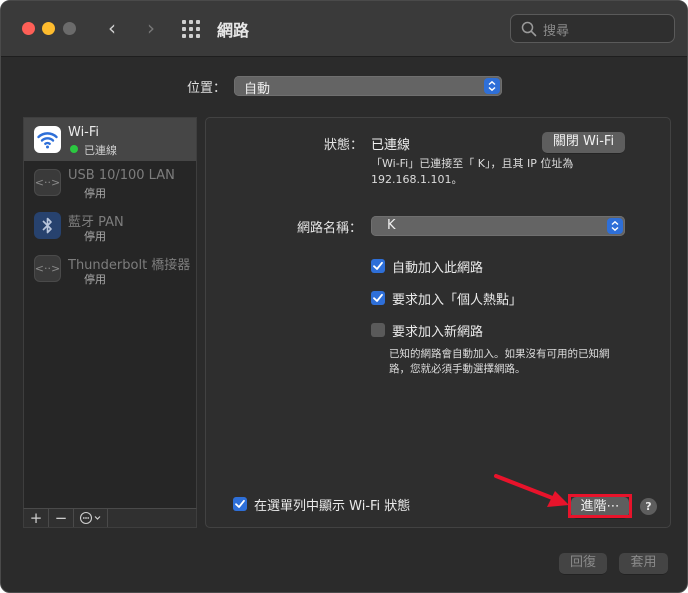  What do you see at coordinates (191, 29) in the screenshot?
I see `show-all-grid-icon` at bounding box center [191, 29].